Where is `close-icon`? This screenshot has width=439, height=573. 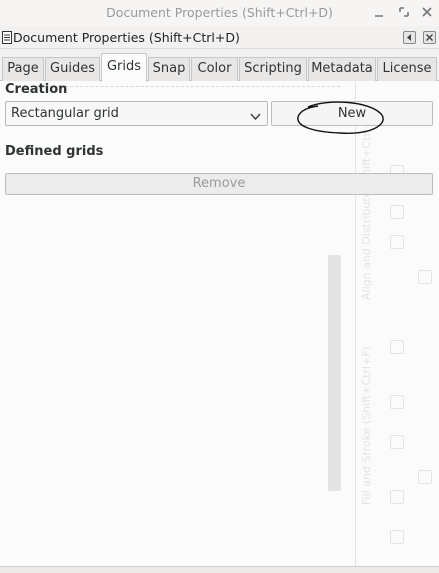 close-icon is located at coordinates (427, 12).